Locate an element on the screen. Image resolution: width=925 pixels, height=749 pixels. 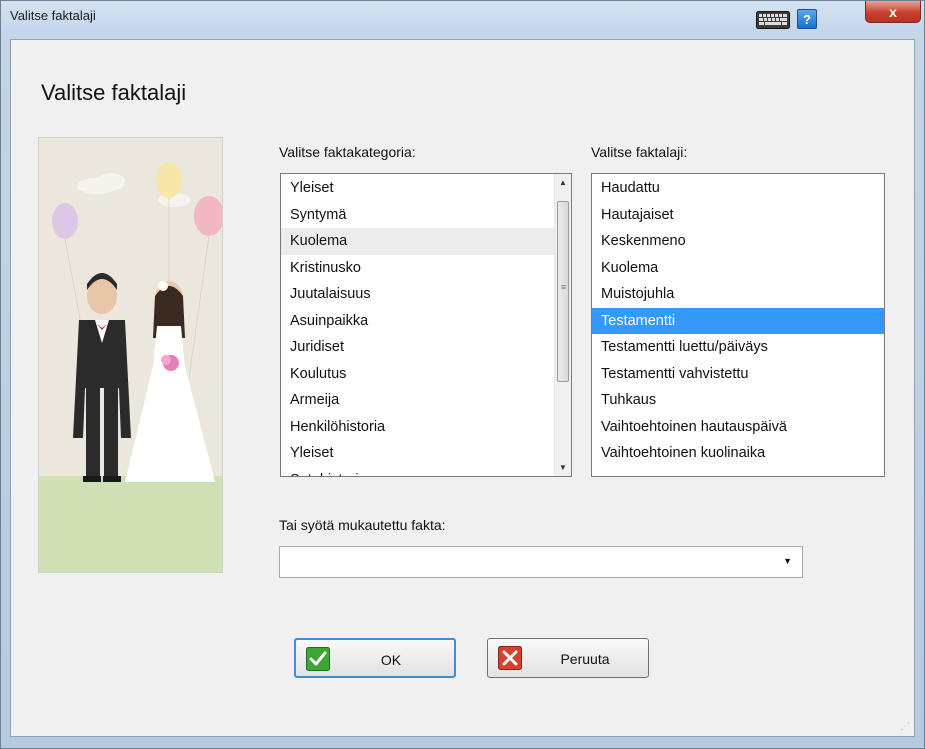
list-item: Testamentti vahvistettu is located at coordinates (738, 374).